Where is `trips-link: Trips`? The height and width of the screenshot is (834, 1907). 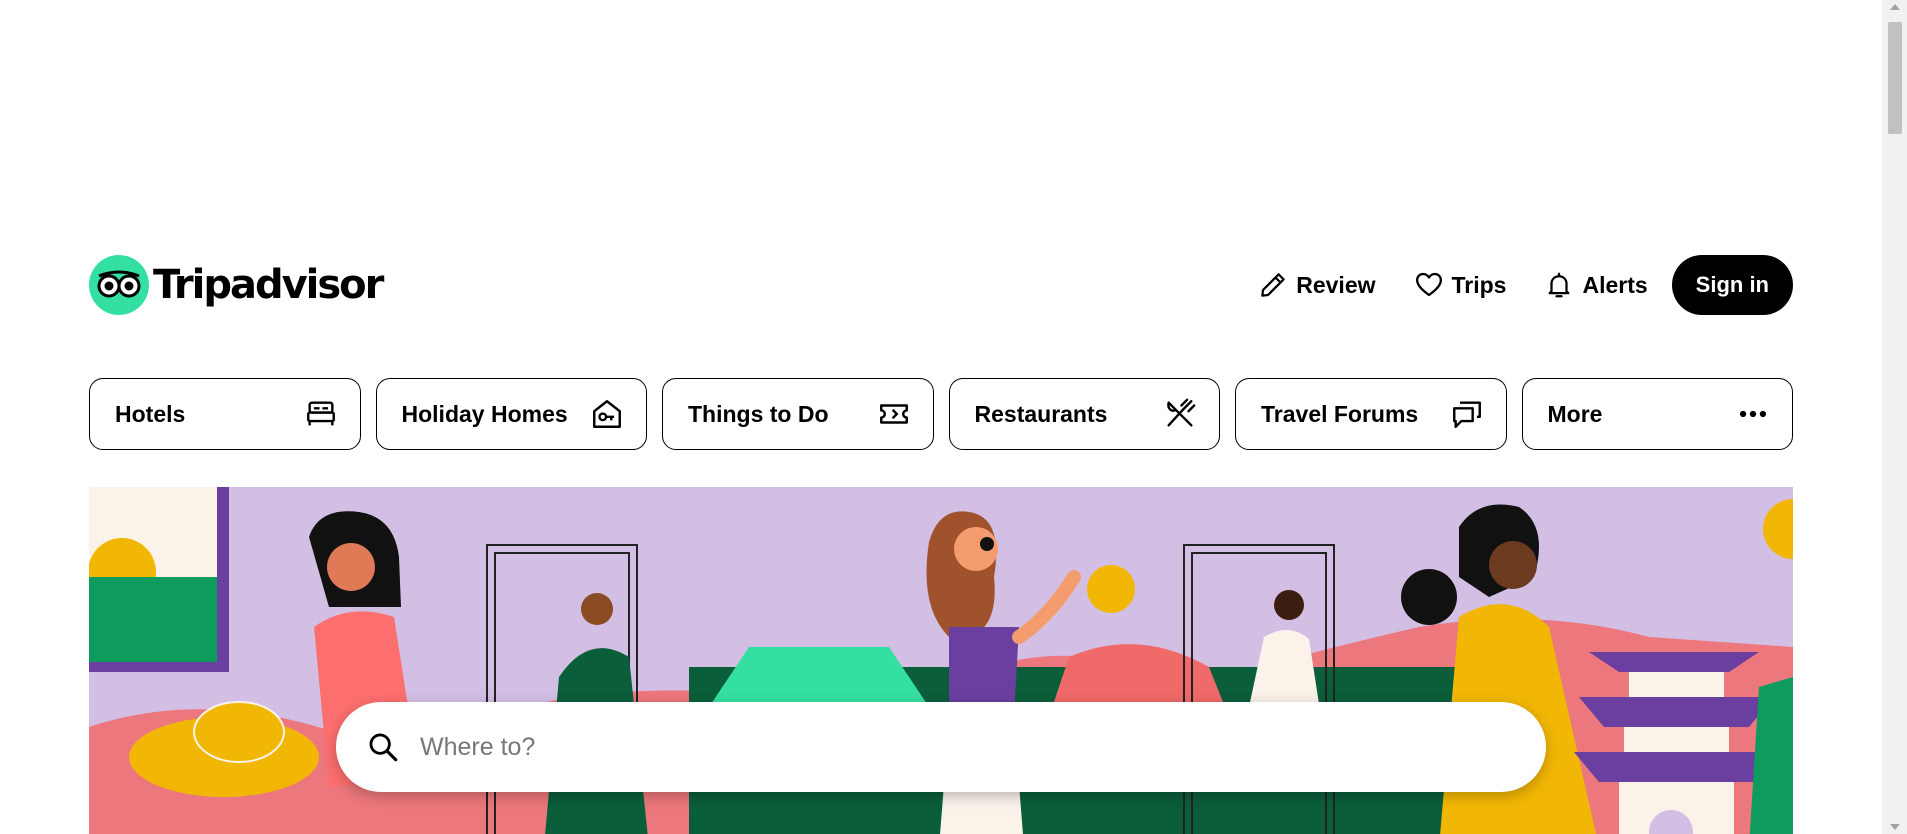 trips-link: Trips is located at coordinates (1460, 285).